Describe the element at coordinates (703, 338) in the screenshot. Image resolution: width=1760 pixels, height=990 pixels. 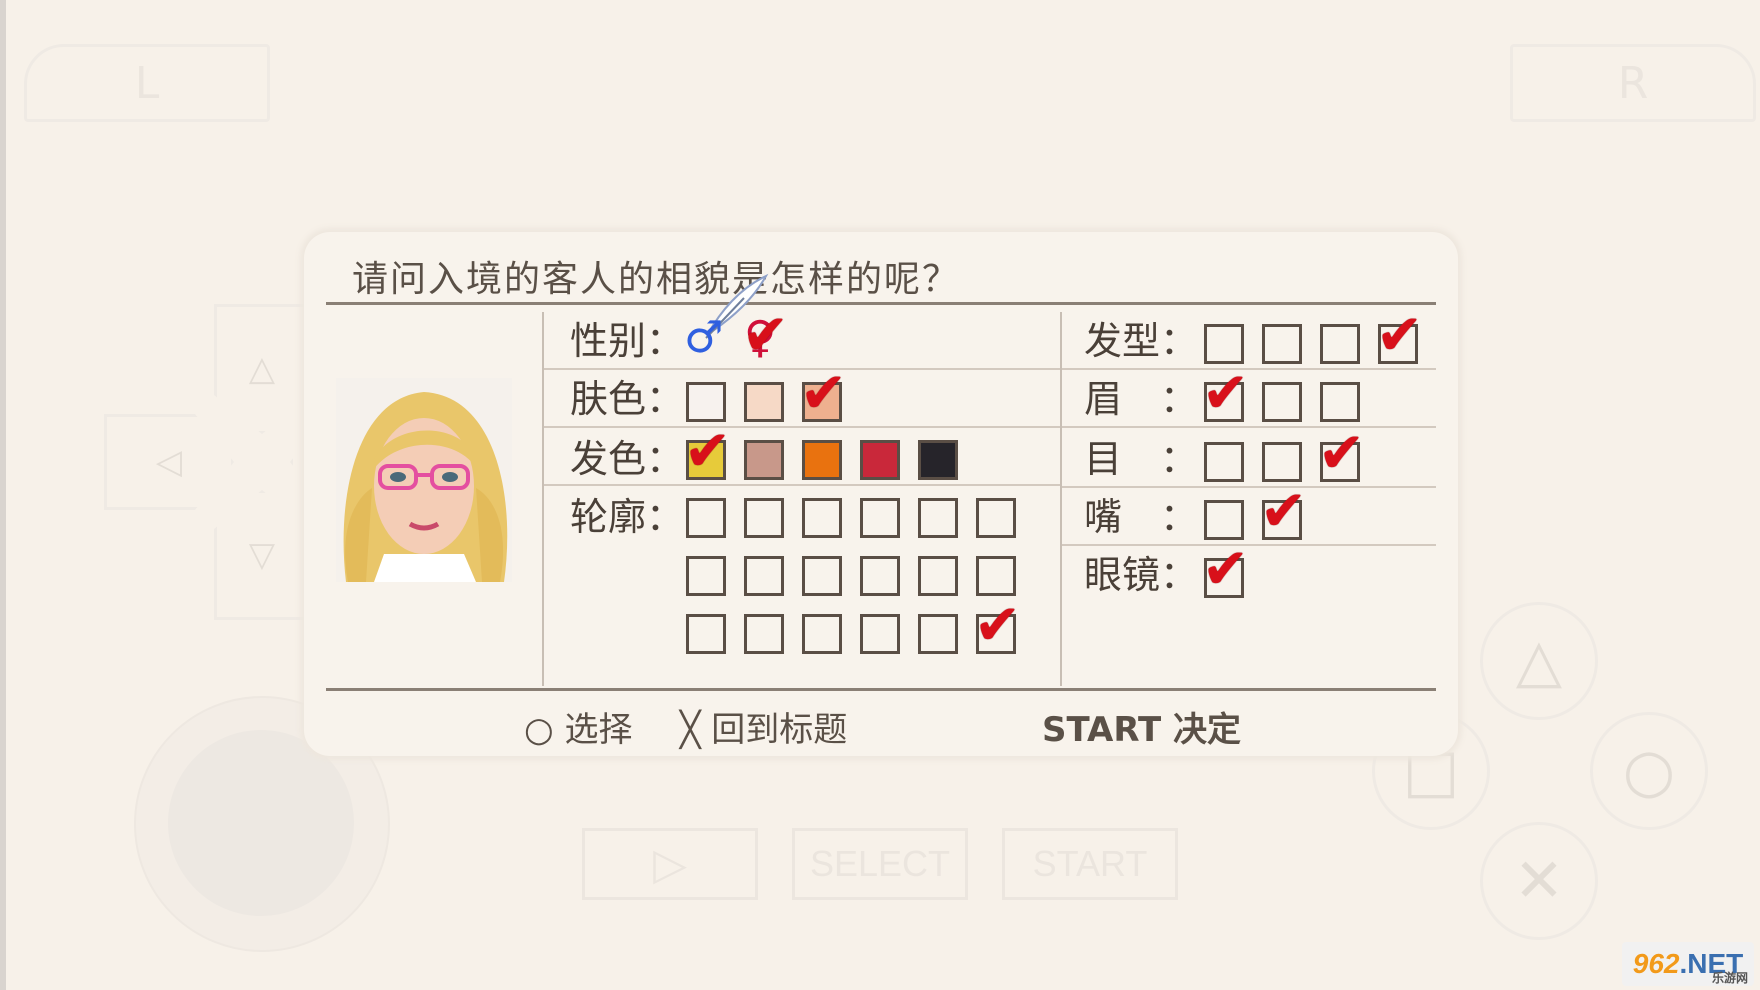
I see `male-icon: ♂` at that location.